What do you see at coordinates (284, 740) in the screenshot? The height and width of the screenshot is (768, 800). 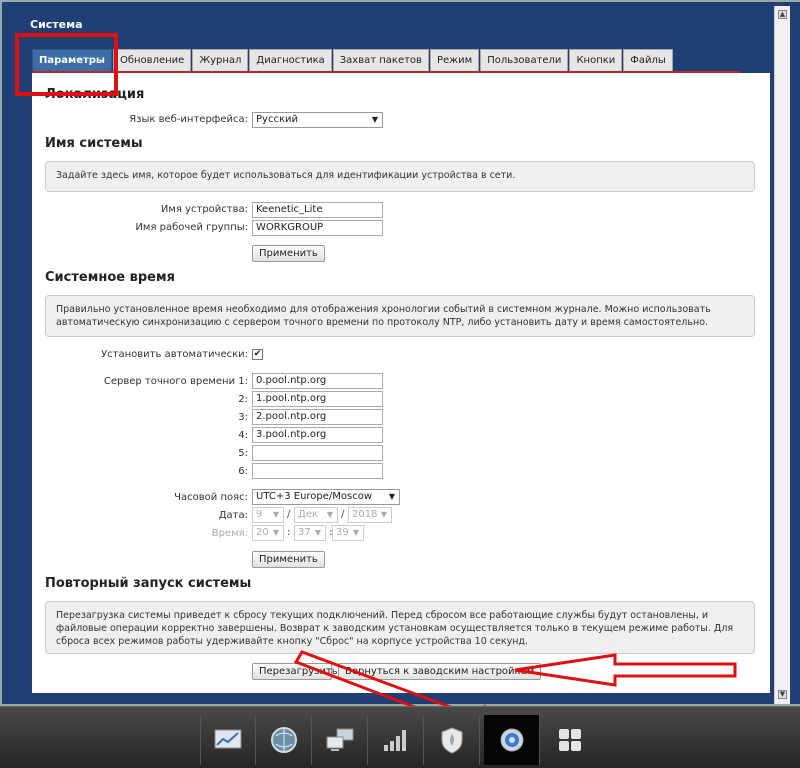 I see `globe-icon` at bounding box center [284, 740].